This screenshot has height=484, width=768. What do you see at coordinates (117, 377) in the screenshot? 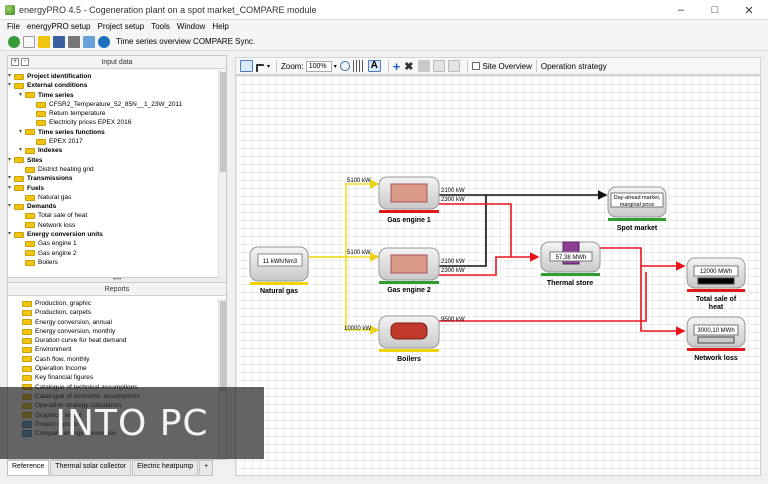
I see `report-item: Key financial figures` at bounding box center [117, 377].